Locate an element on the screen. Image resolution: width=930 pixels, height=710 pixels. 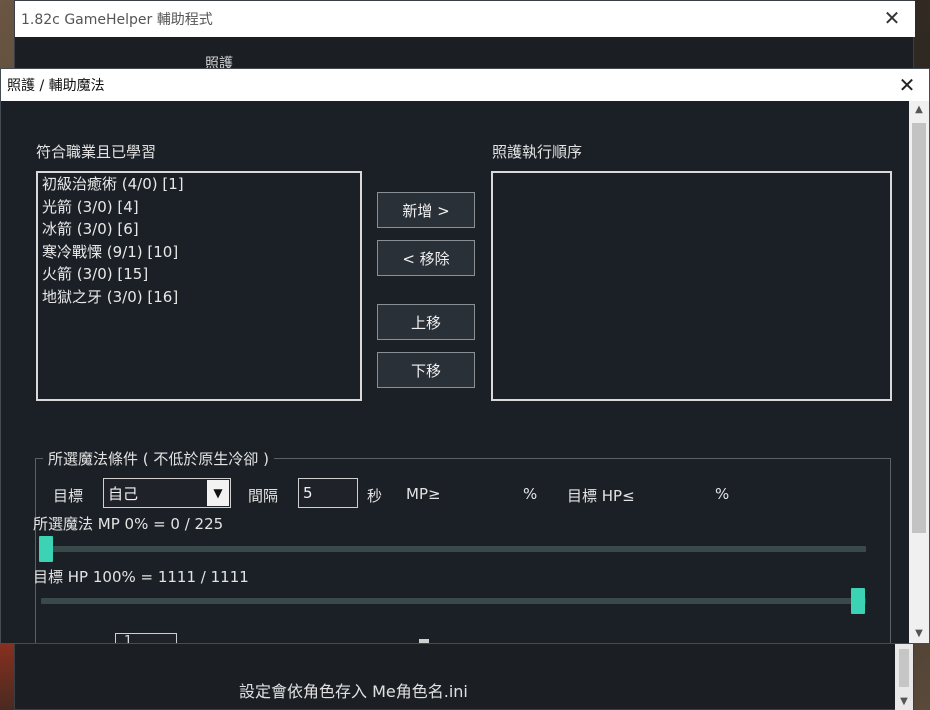
interval-label: 間隔 is located at coordinates (263, 496).